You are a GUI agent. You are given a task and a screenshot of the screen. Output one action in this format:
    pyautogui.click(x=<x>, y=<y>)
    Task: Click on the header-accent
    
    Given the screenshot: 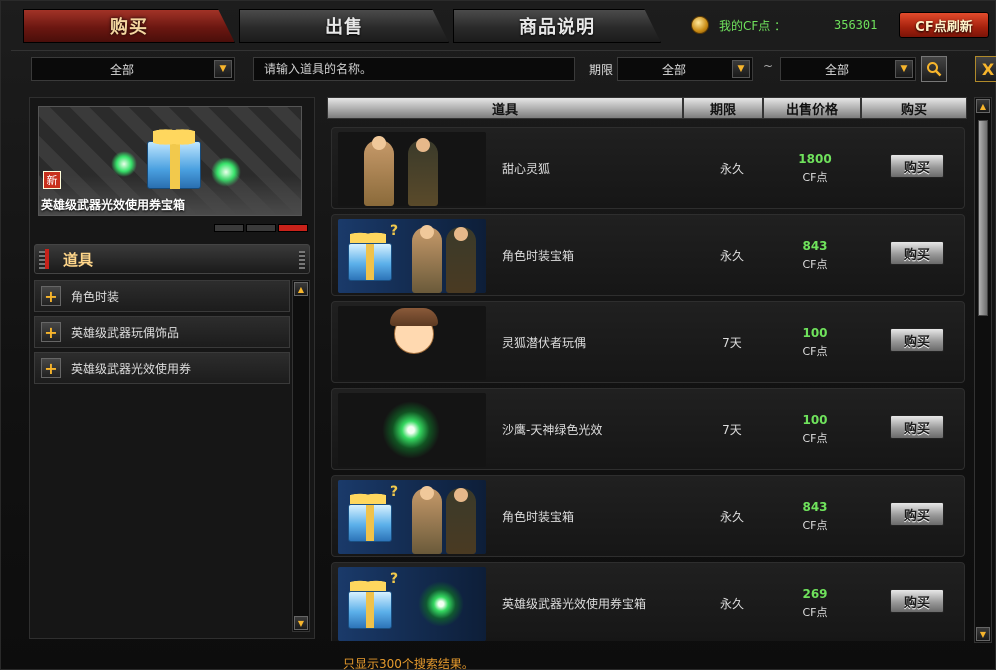 What is the action you would take?
    pyautogui.click(x=47, y=259)
    